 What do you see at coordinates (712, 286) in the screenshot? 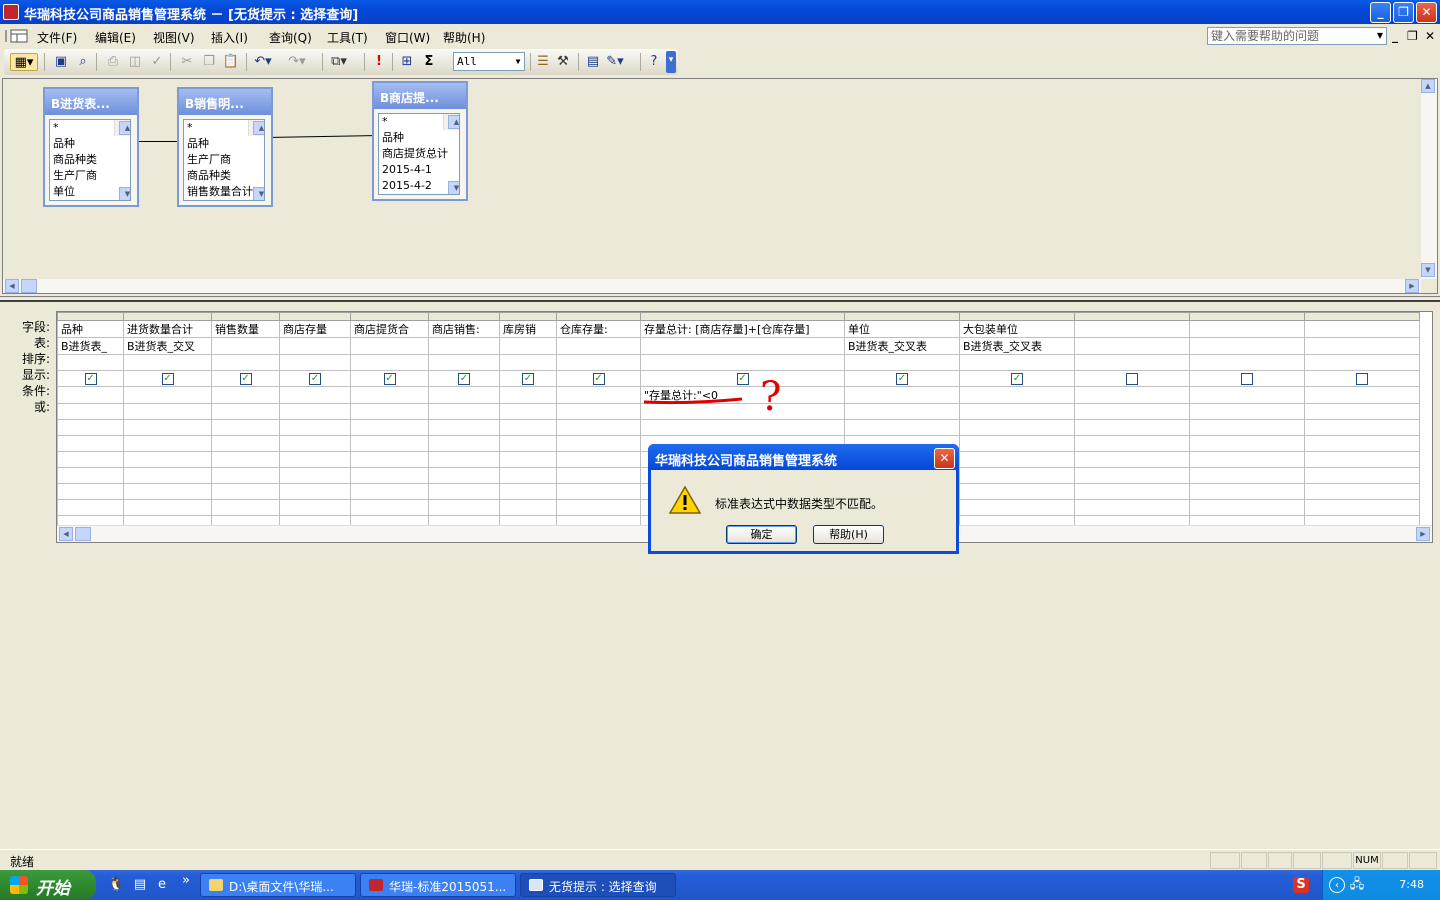
I see `design-pane-hscrollbar: ◀ ▶` at bounding box center [712, 286].